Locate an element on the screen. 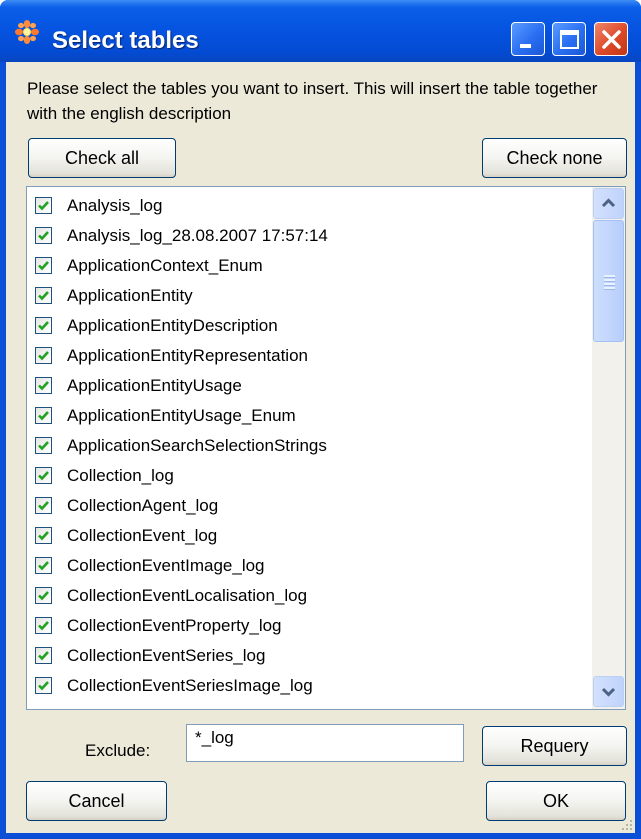 This screenshot has width=641, height=839. ok-label: OK is located at coordinates (555, 801).